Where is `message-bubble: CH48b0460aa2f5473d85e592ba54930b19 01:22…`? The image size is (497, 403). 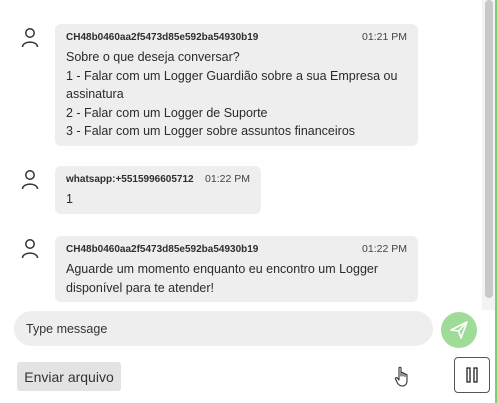 message-bubble: CH48b0460aa2f5473d85e592ba54930b19 01:22… is located at coordinates (236, 269).